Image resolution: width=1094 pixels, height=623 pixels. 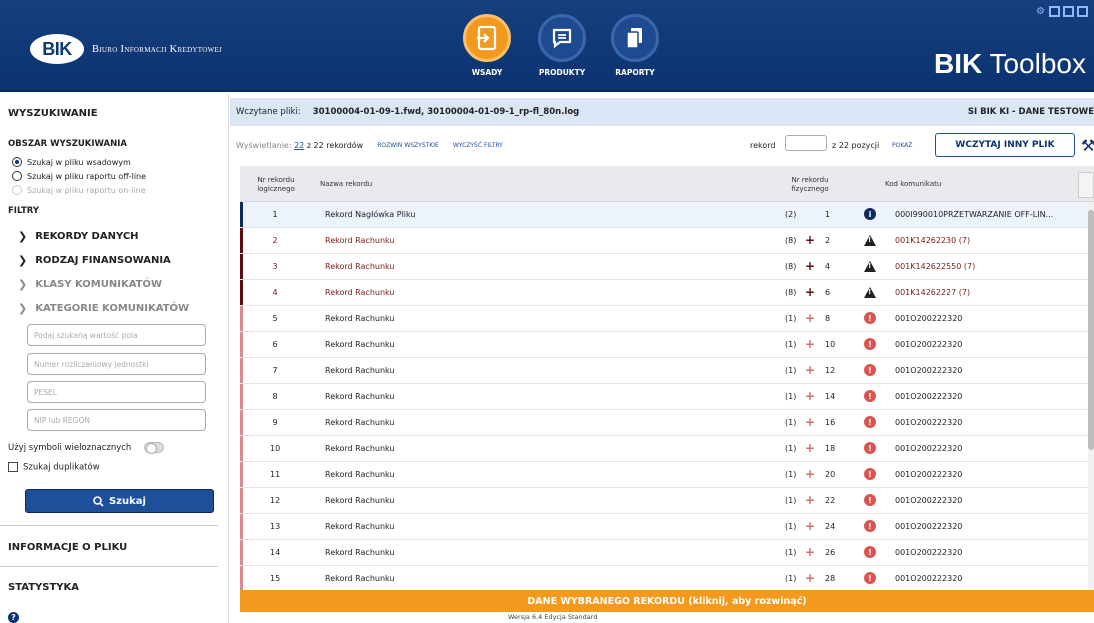 I want to click on maximize-icon, so click(x=1068, y=11).